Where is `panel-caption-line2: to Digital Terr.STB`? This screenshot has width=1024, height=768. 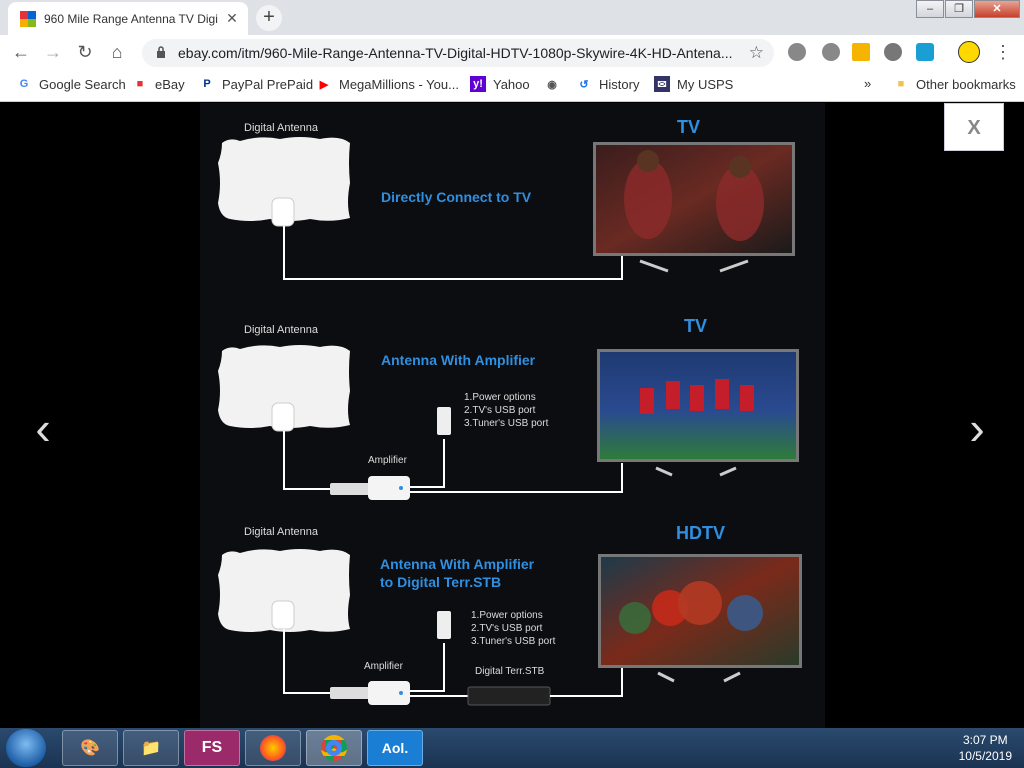
panel-caption-line2: to Digital Terr.STB is located at coordinates (440, 582).